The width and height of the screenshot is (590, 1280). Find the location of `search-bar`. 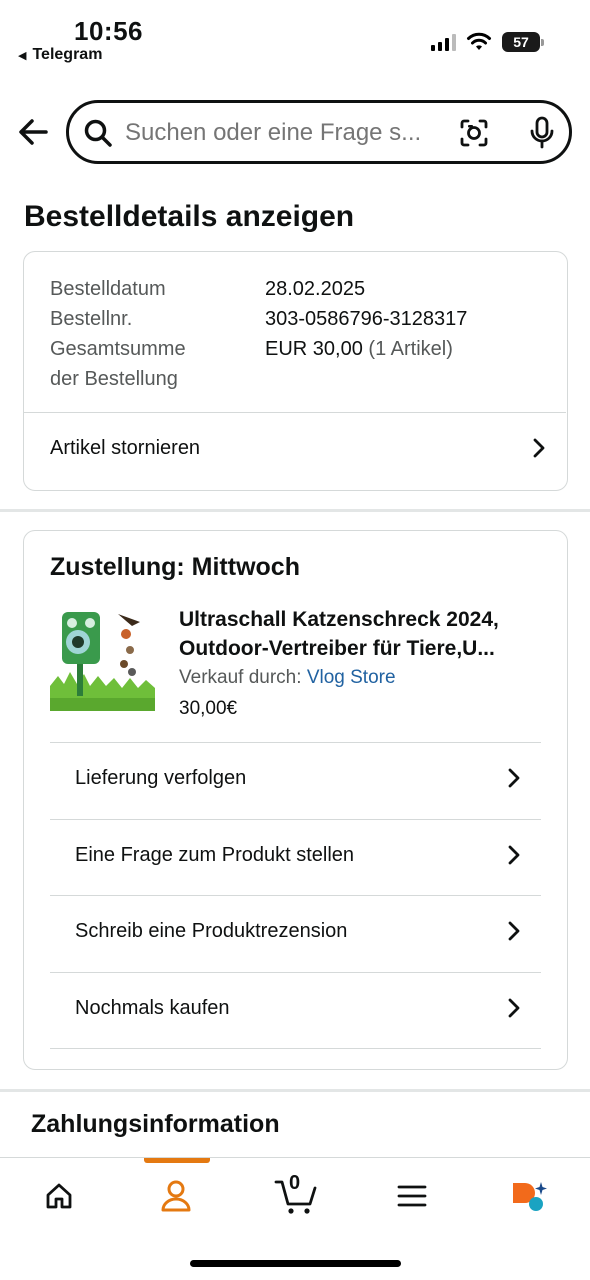

search-bar is located at coordinates (319, 132).